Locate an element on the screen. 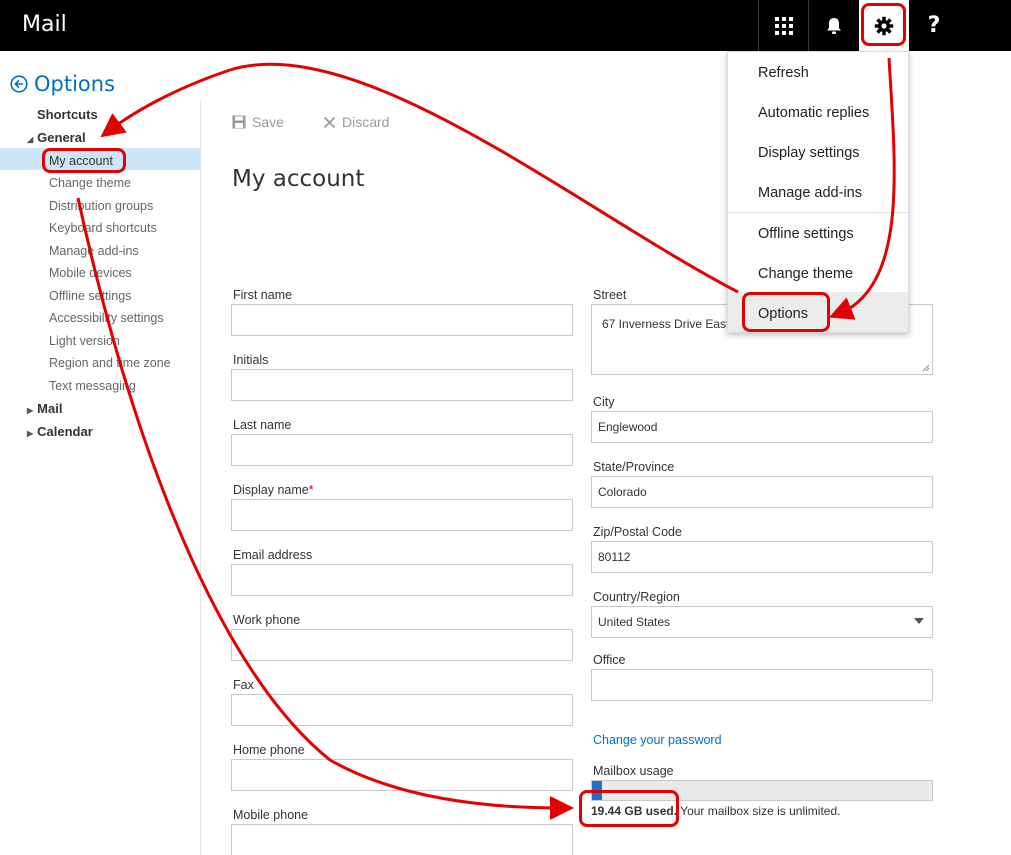 This screenshot has height=855, width=1011. app-launcher-button is located at coordinates (784, 25).